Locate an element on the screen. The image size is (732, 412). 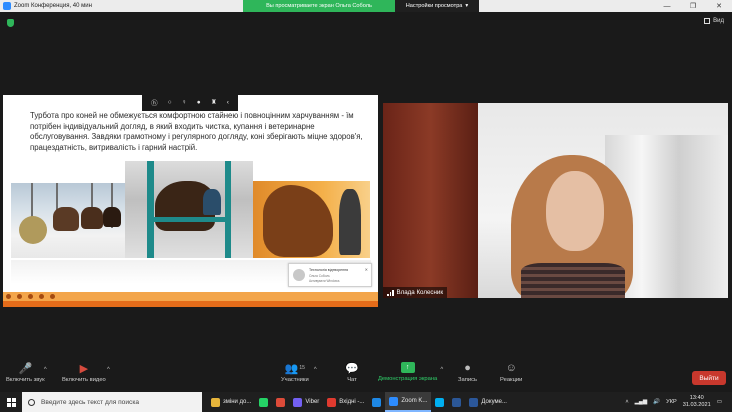
participant-face is located at coordinates (575, 211).